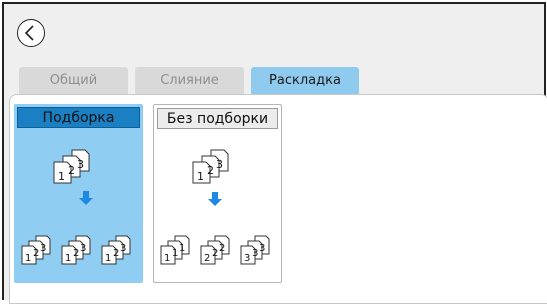 The height and width of the screenshot is (304, 547). I want to click on back-arrow-icon, so click(29, 33).